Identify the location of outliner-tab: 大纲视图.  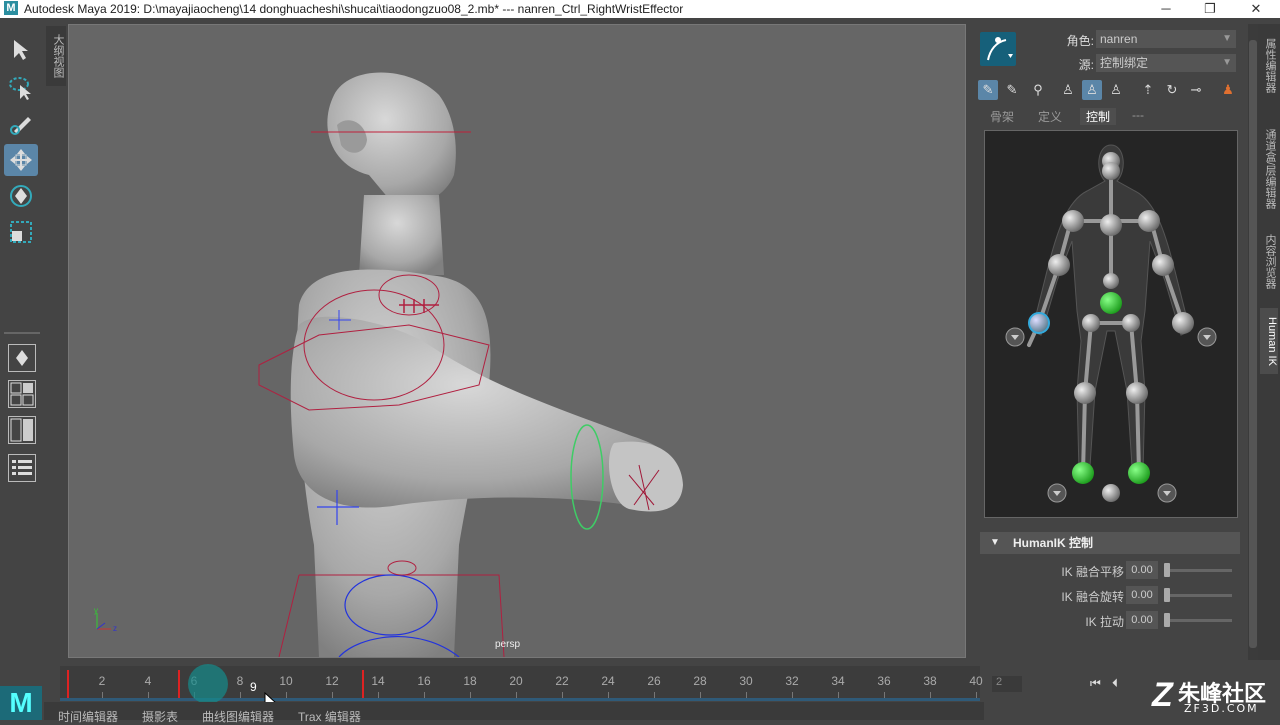
(56, 56).